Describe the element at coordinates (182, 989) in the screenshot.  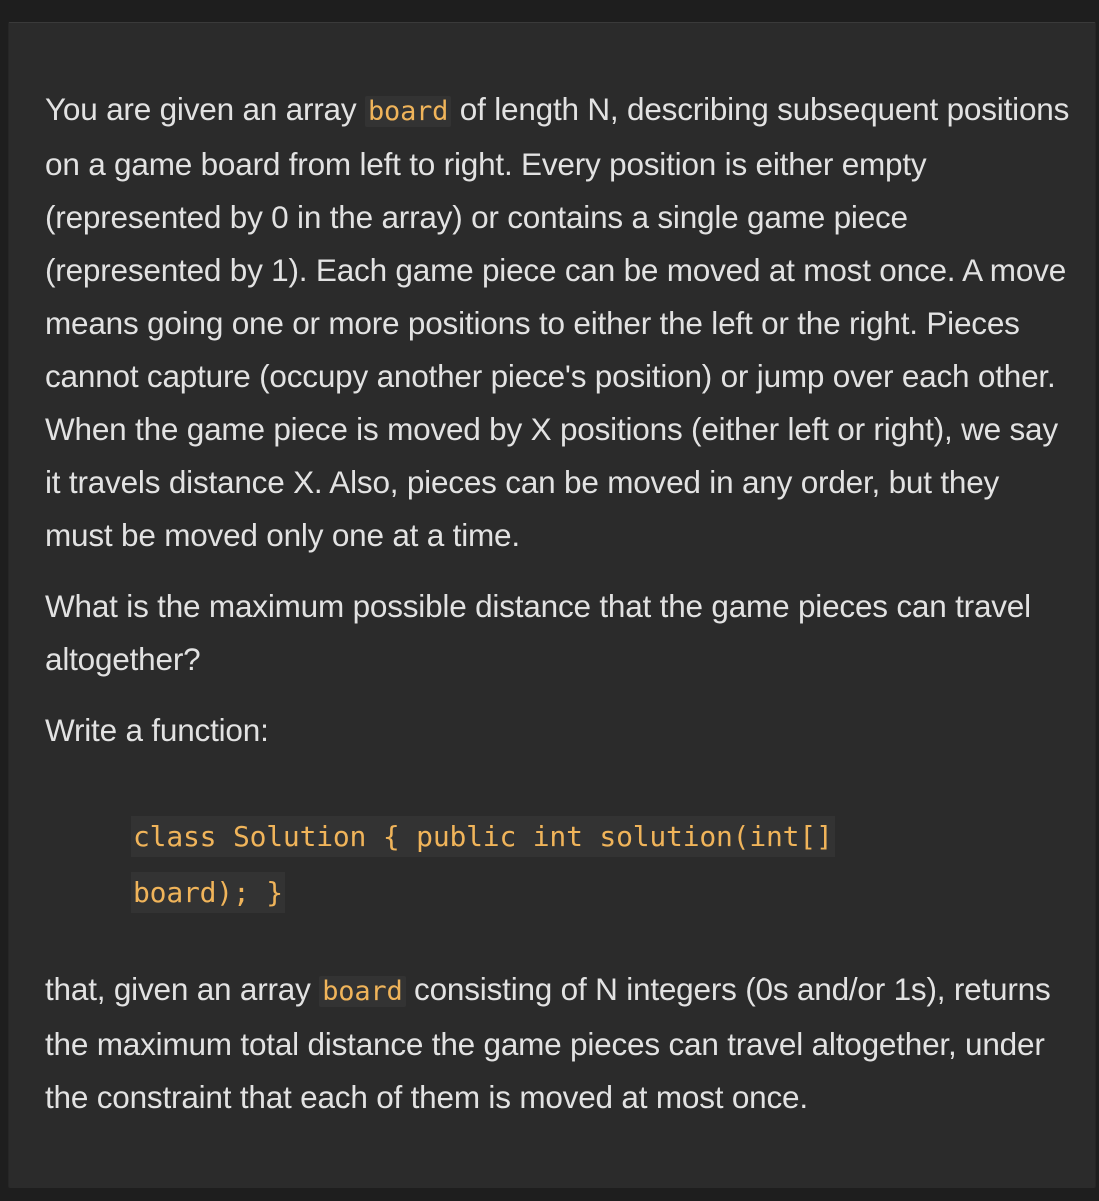
I see `return-text-before: that, given an array` at that location.